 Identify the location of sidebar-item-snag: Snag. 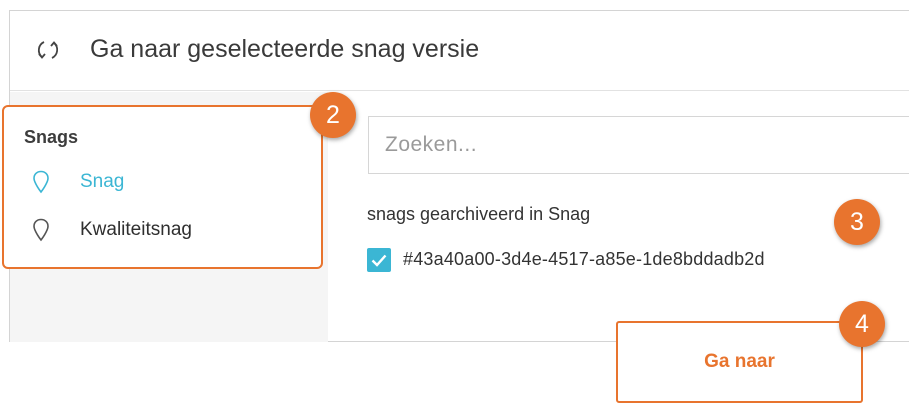
(164, 182).